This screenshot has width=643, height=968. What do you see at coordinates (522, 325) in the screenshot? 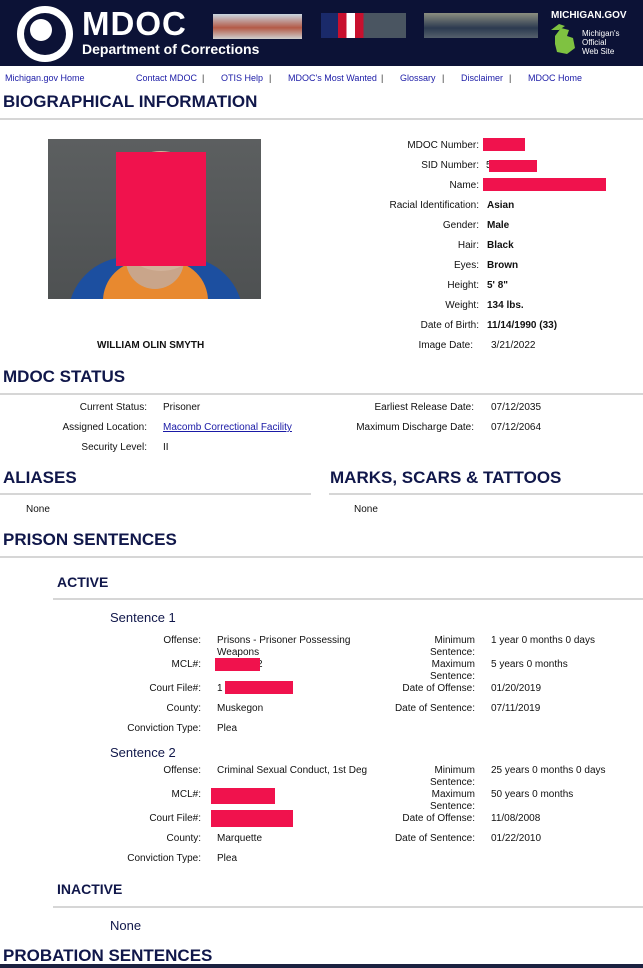
I see `dob-value: 11/14/1990 (33)` at bounding box center [522, 325].